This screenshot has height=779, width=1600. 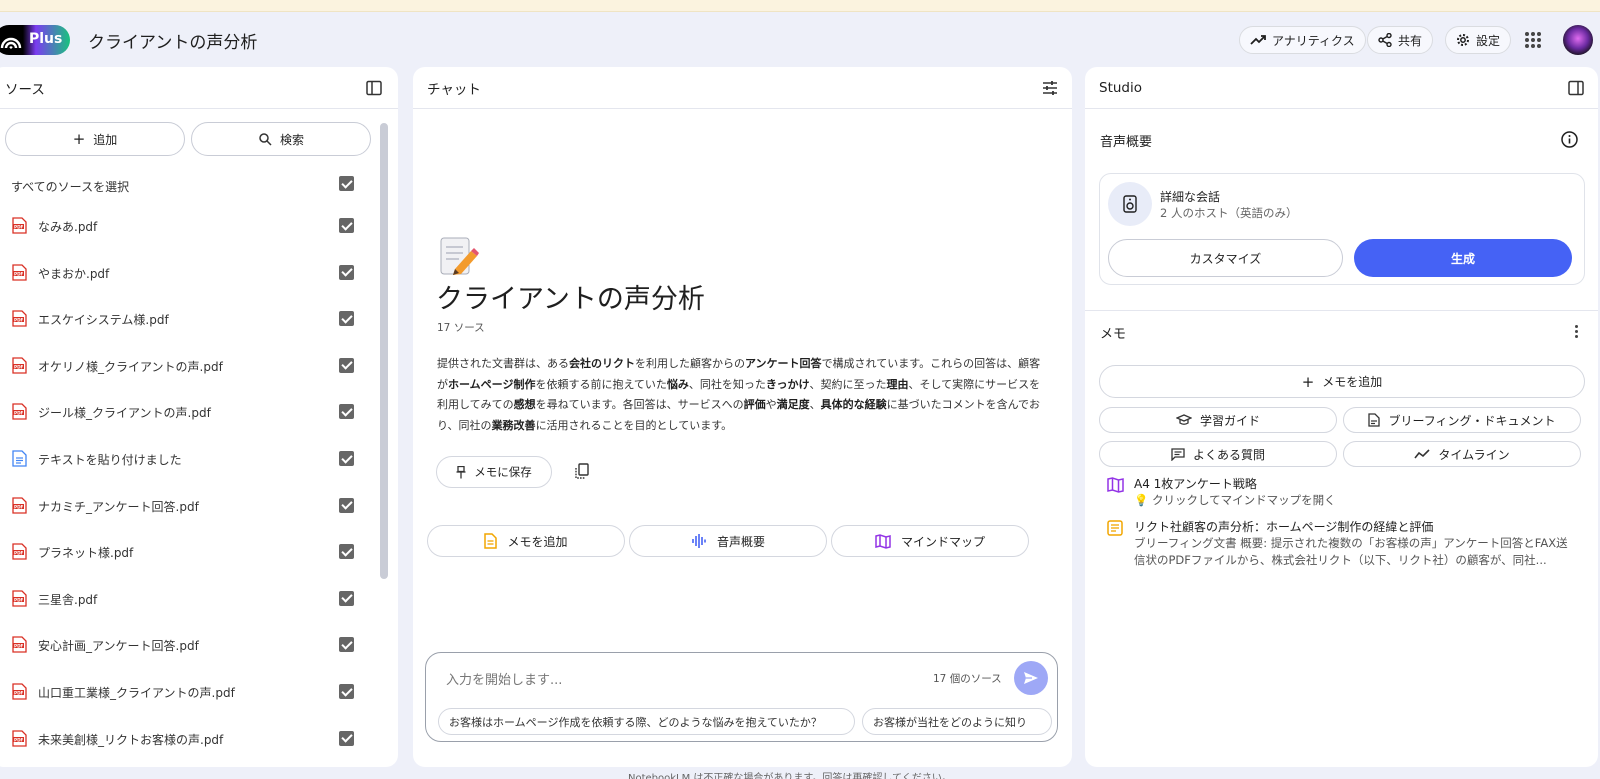 I want to click on input-source-count: 17 個のソース, so click(x=967, y=679).